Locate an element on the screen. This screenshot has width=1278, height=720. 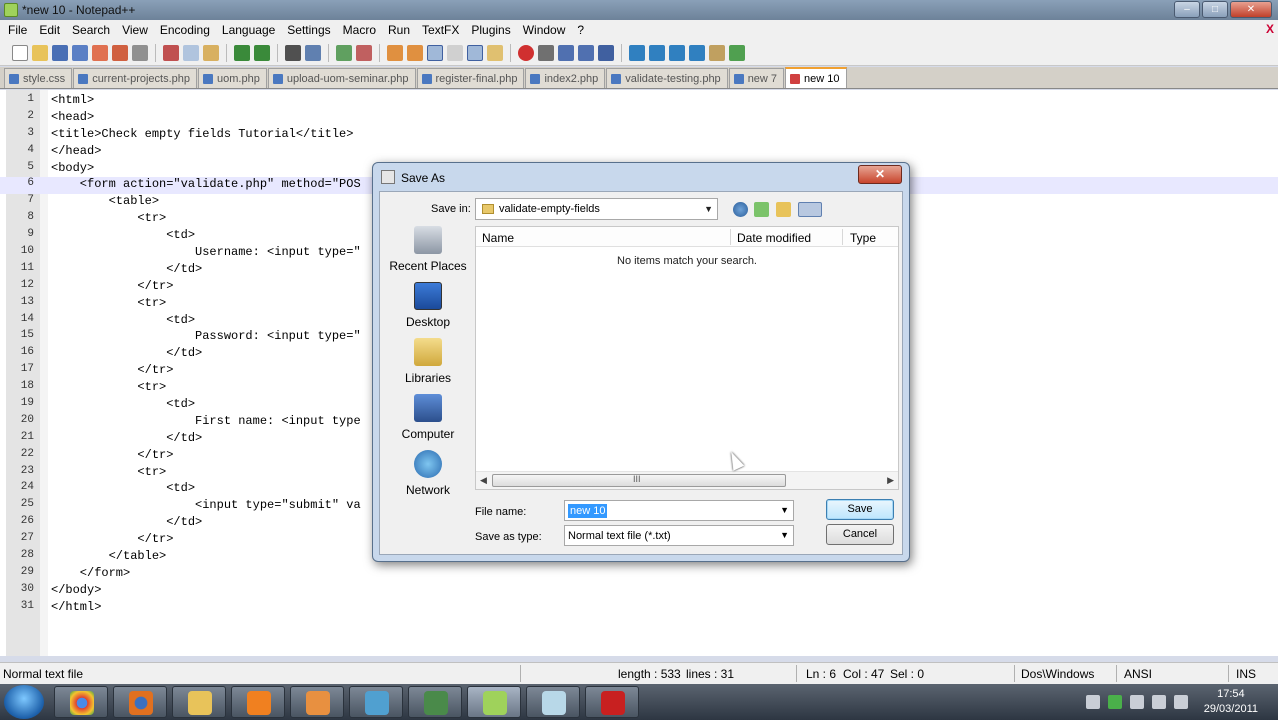
horizontal-scrollbar: ◀ III ▶ is located at coordinates (687, 480).